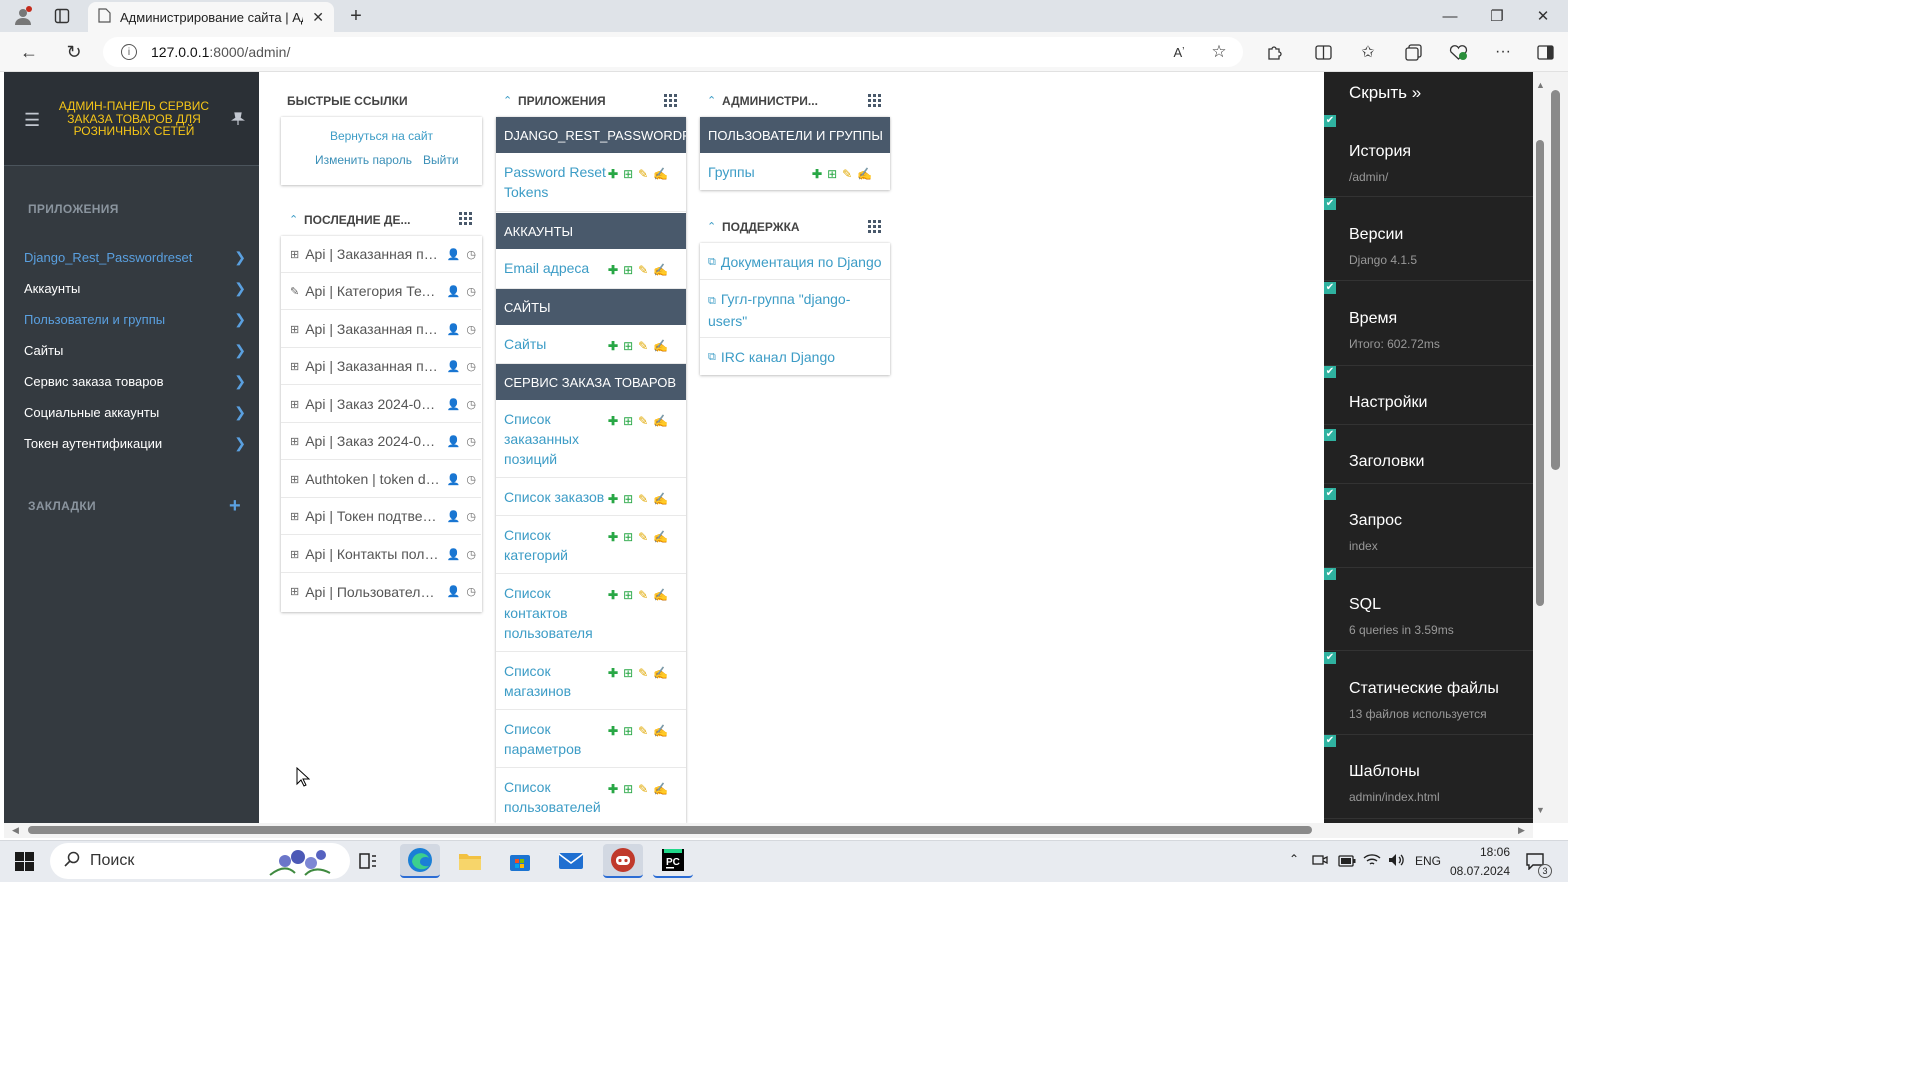 Image resolution: width=1920 pixels, height=1080 pixels. Describe the element at coordinates (381, 591) in the screenshot. I see `recent-action-item: ⊞ Api | Пользователь ... 👤 ◷` at that location.